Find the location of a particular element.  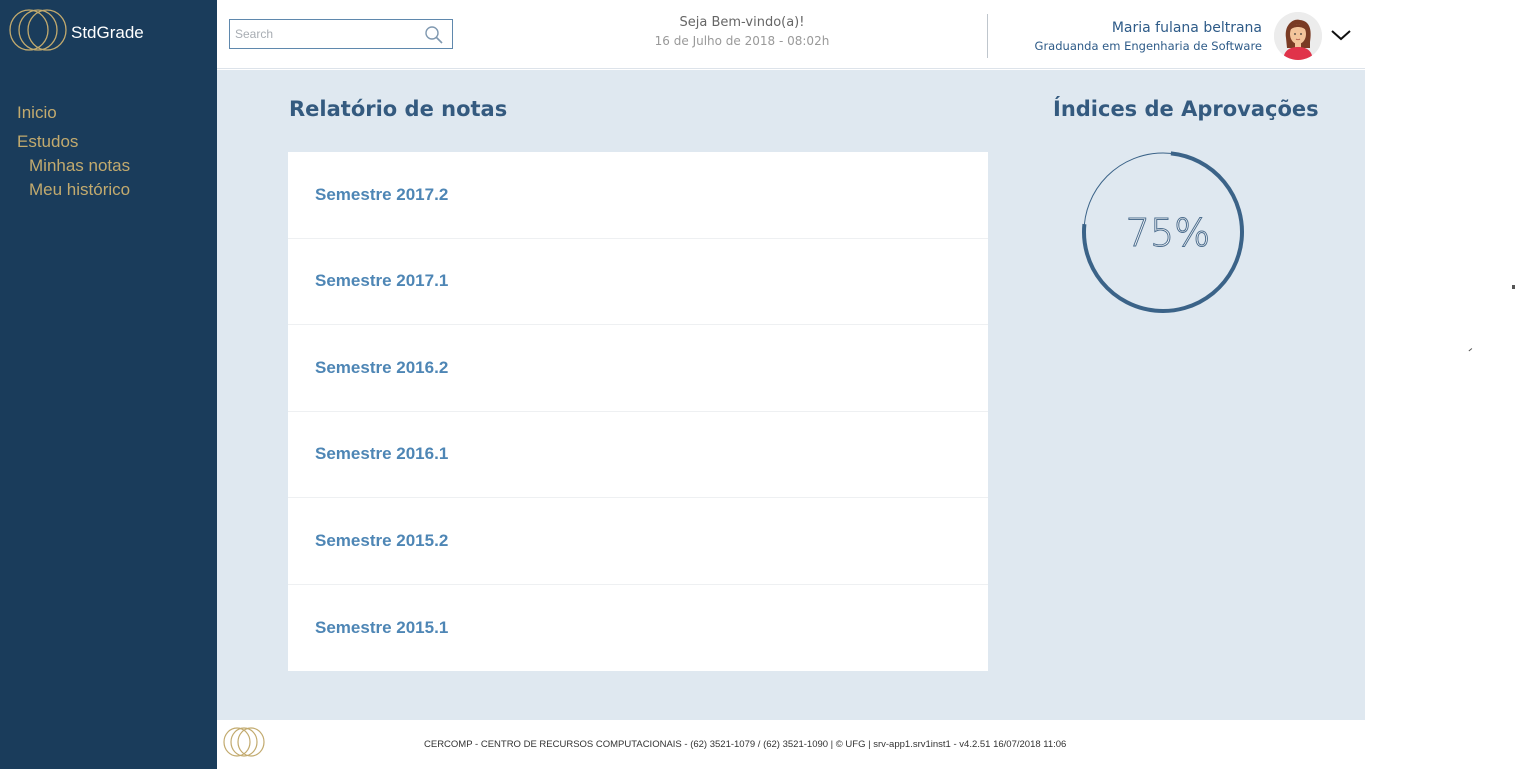

app-name: StdGrade is located at coordinates (107, 32).